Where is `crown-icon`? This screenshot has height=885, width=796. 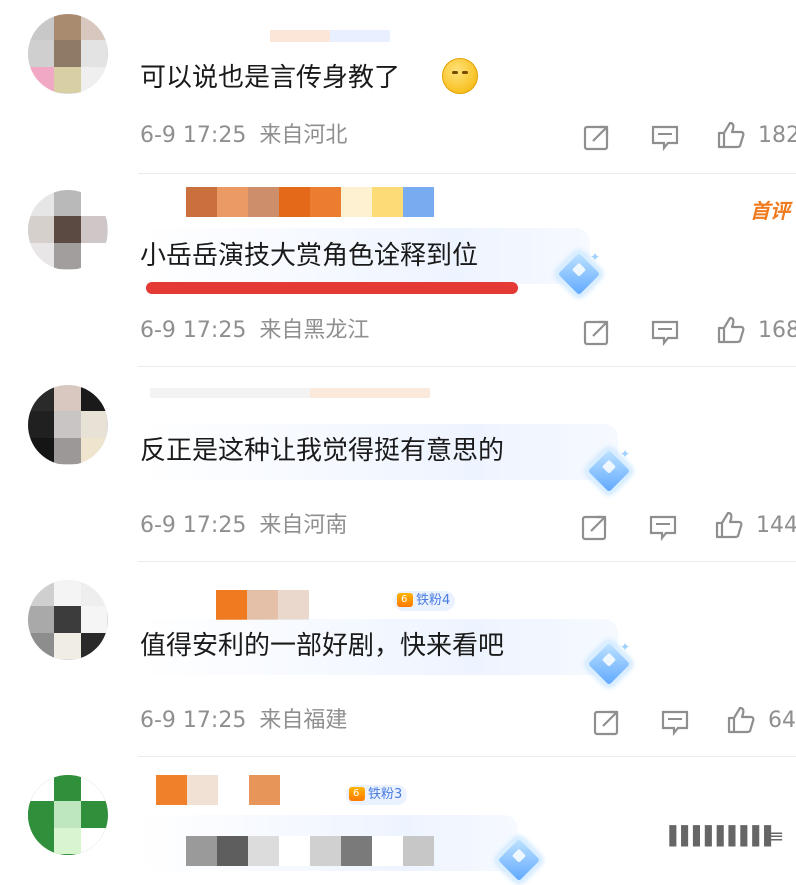 crown-icon is located at coordinates (357, 794).